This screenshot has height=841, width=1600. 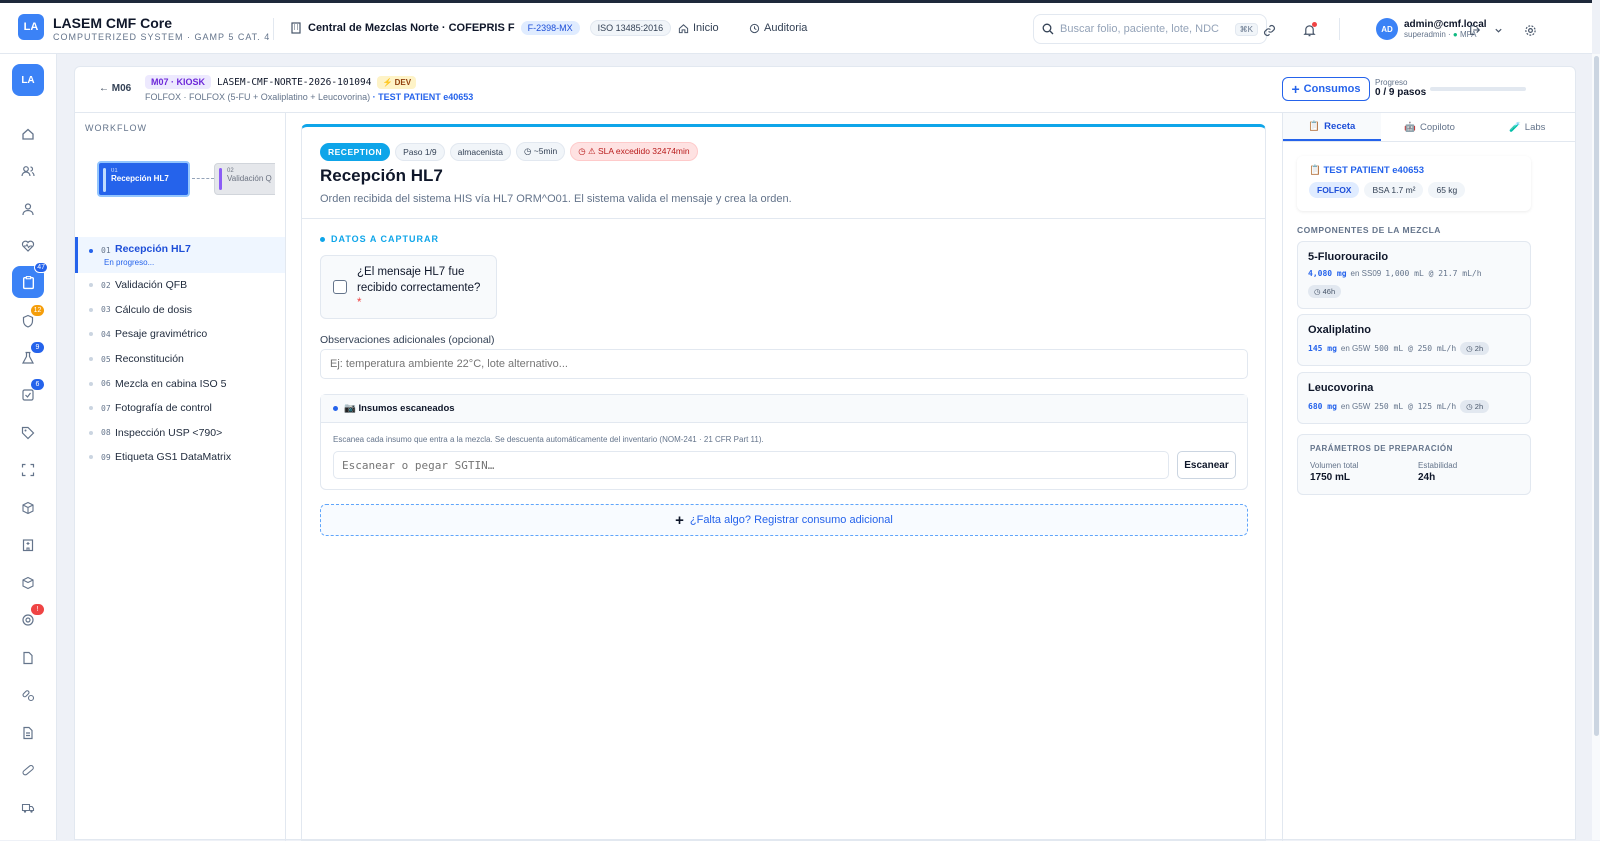 I want to click on search-icon, so click(x=1048, y=29).